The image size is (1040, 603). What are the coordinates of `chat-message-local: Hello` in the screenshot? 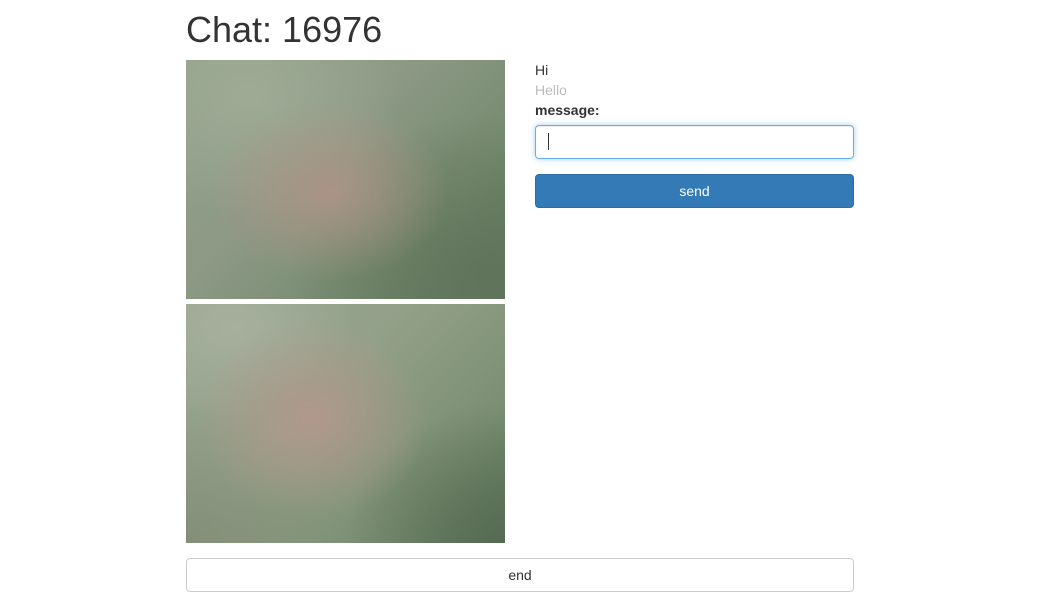 It's located at (551, 90).